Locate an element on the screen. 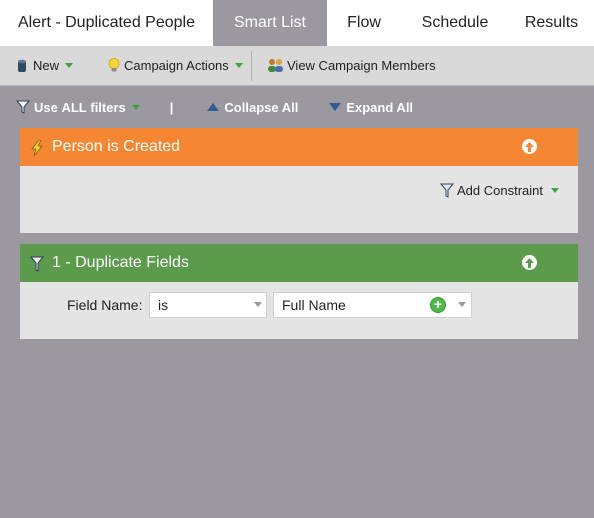 The height and width of the screenshot is (518, 594). collapse-all-button: Collapse All is located at coordinates (252, 107).